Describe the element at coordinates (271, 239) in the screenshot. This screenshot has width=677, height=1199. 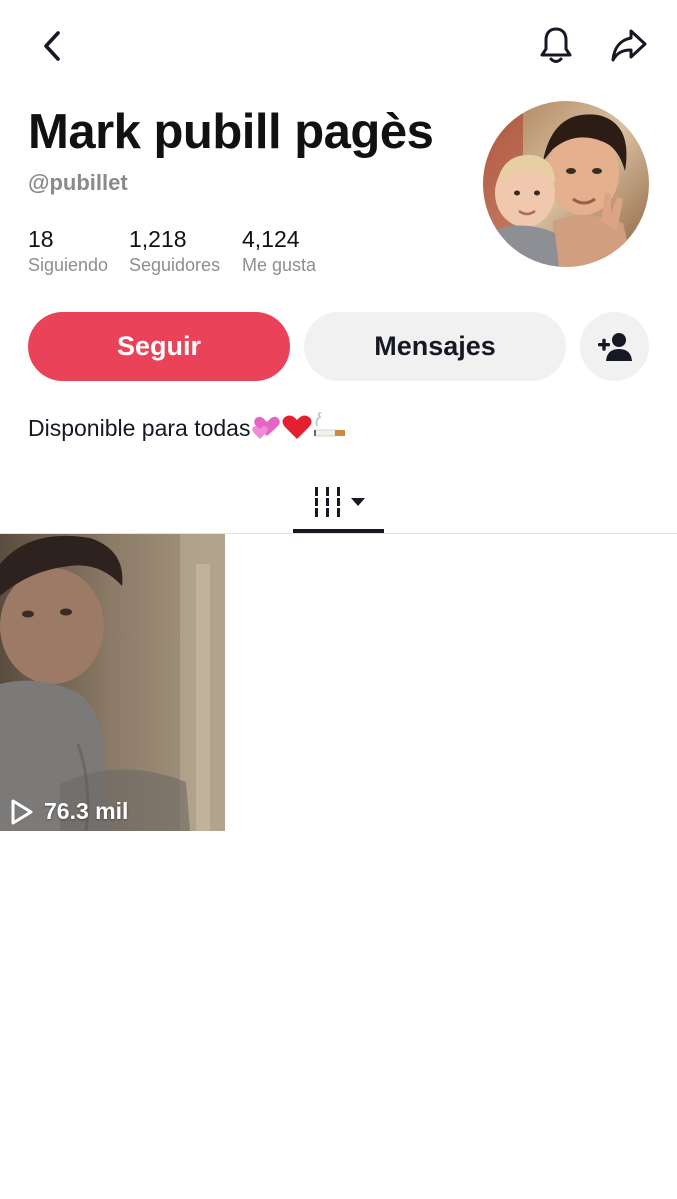
I see `likes-count: 4,124` at that location.